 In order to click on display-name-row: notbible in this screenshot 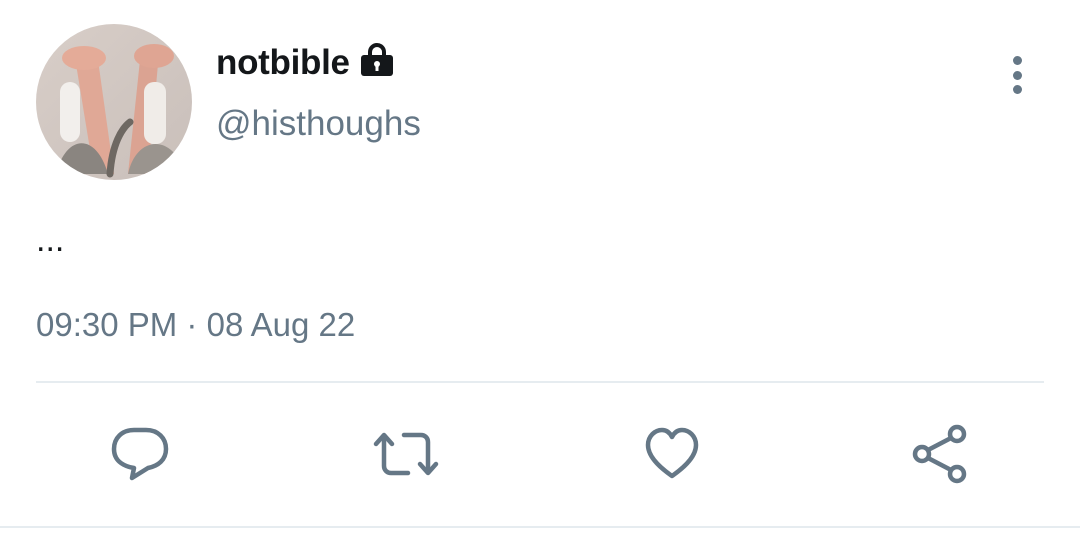, I will do `click(305, 63)`.